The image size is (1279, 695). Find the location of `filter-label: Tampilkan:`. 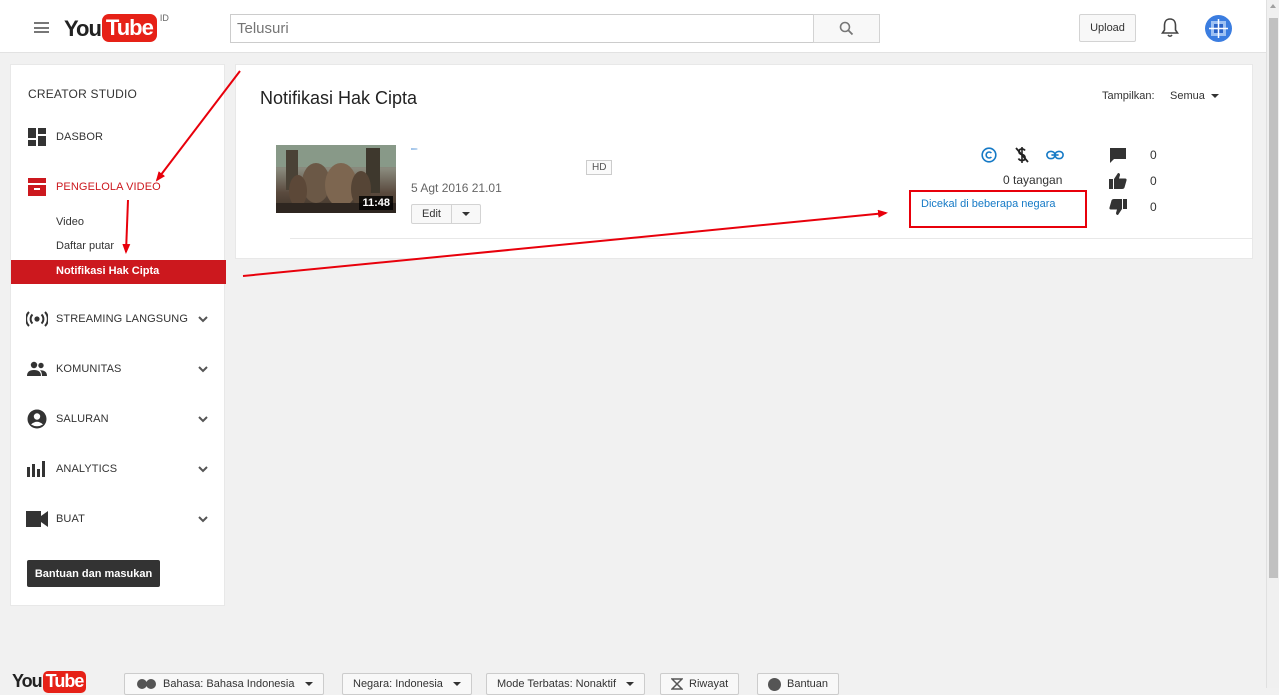

filter-label: Tampilkan: is located at coordinates (1128, 96).